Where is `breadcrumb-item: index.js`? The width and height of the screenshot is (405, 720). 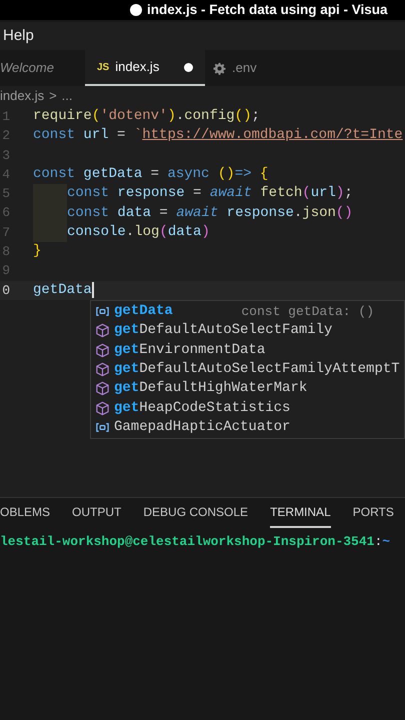
breadcrumb-item: index.js is located at coordinates (22, 96).